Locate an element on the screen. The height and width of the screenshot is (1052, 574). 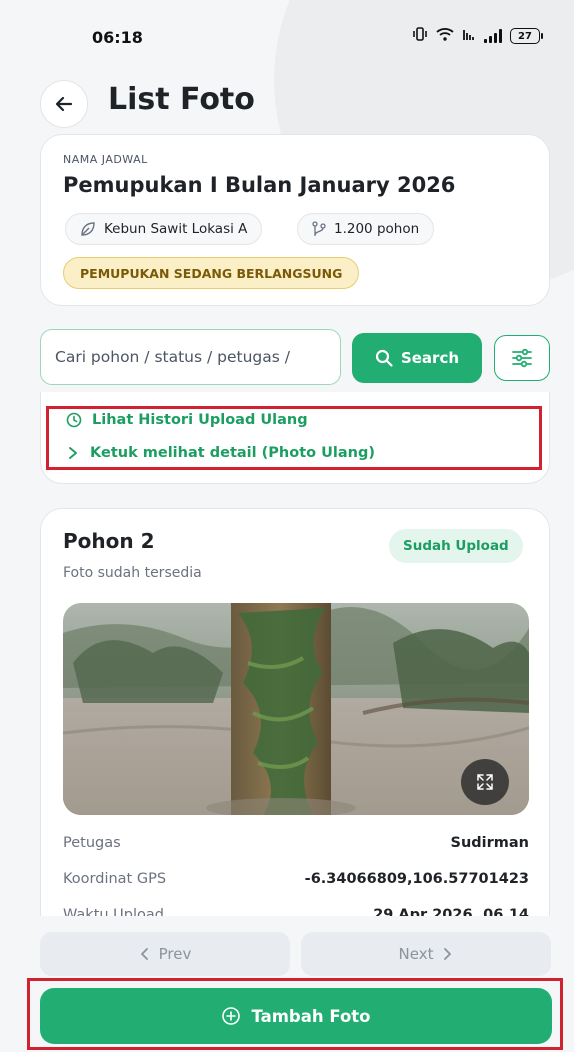
expand-photo-button is located at coordinates (485, 782).